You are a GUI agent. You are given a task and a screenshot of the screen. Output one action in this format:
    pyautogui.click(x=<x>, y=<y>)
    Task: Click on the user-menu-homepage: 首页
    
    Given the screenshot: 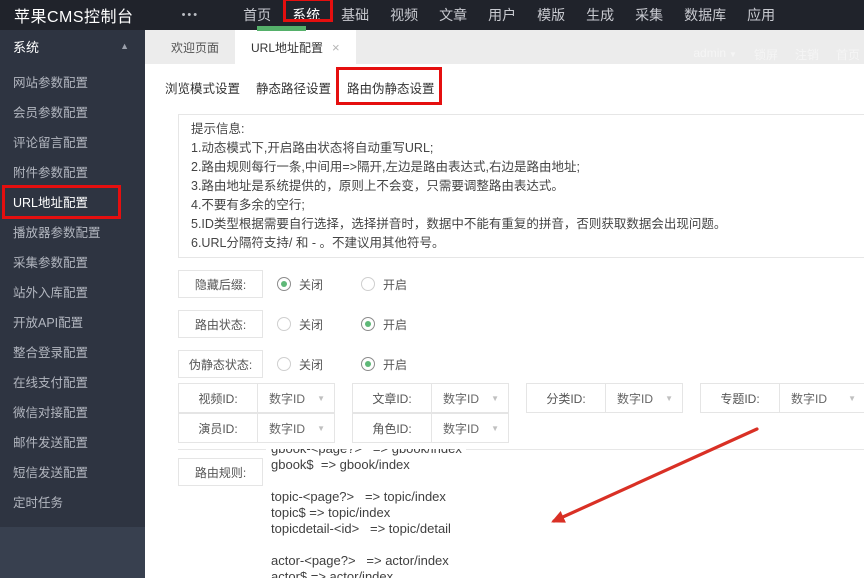 What is the action you would take?
    pyautogui.click(x=848, y=54)
    